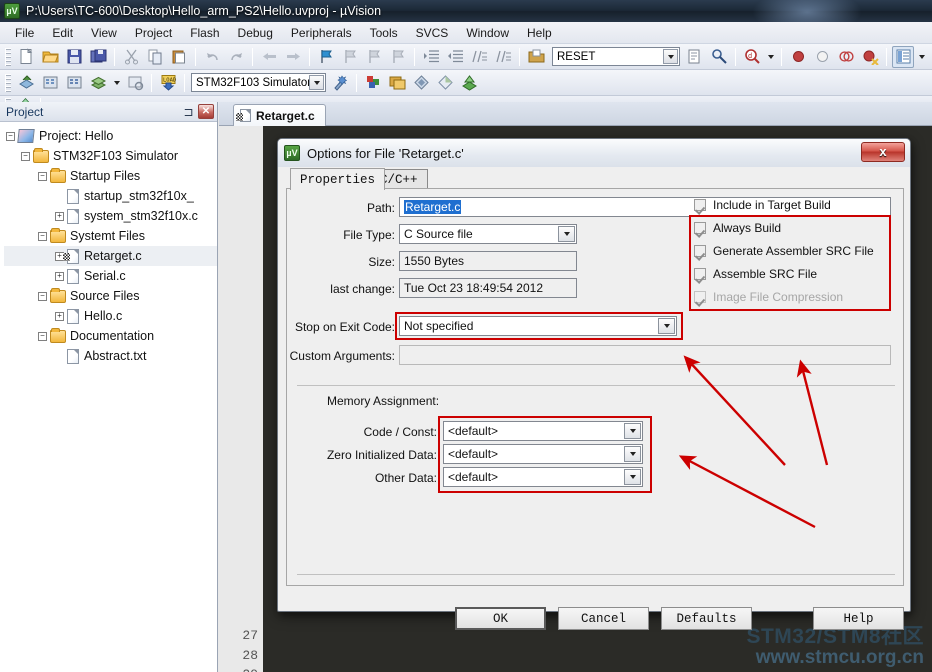  I want to click on custom-arguments-field, so click(645, 355).